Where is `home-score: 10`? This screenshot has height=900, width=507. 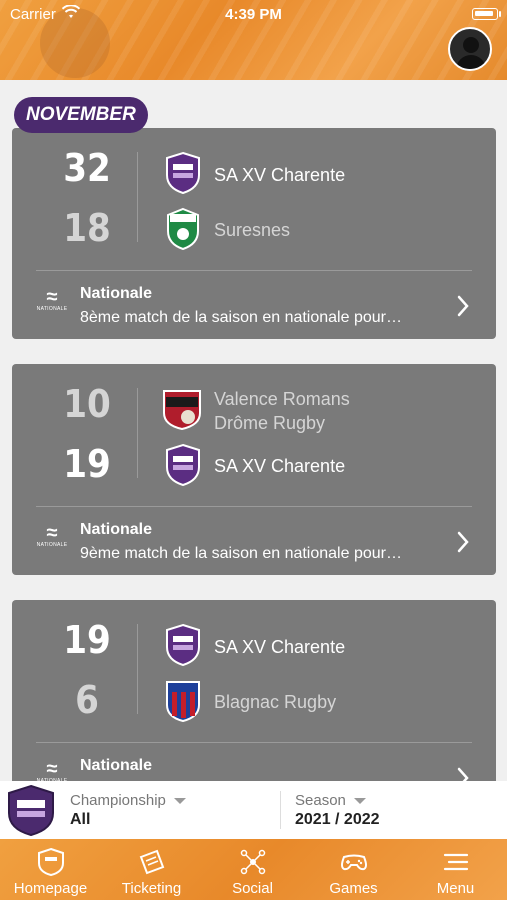 home-score: 10 is located at coordinates (87, 404).